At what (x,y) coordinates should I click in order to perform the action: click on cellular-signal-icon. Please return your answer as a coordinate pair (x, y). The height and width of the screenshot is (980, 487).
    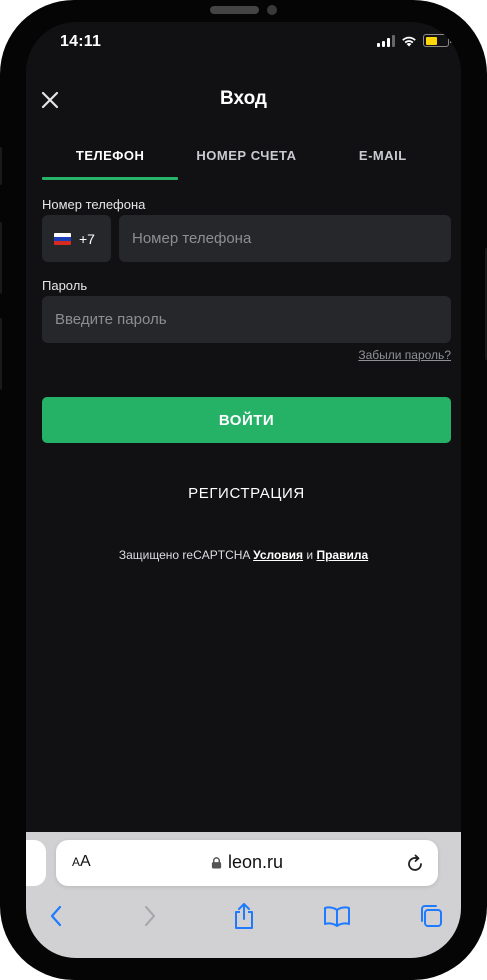
    Looking at the image, I should click on (386, 40).